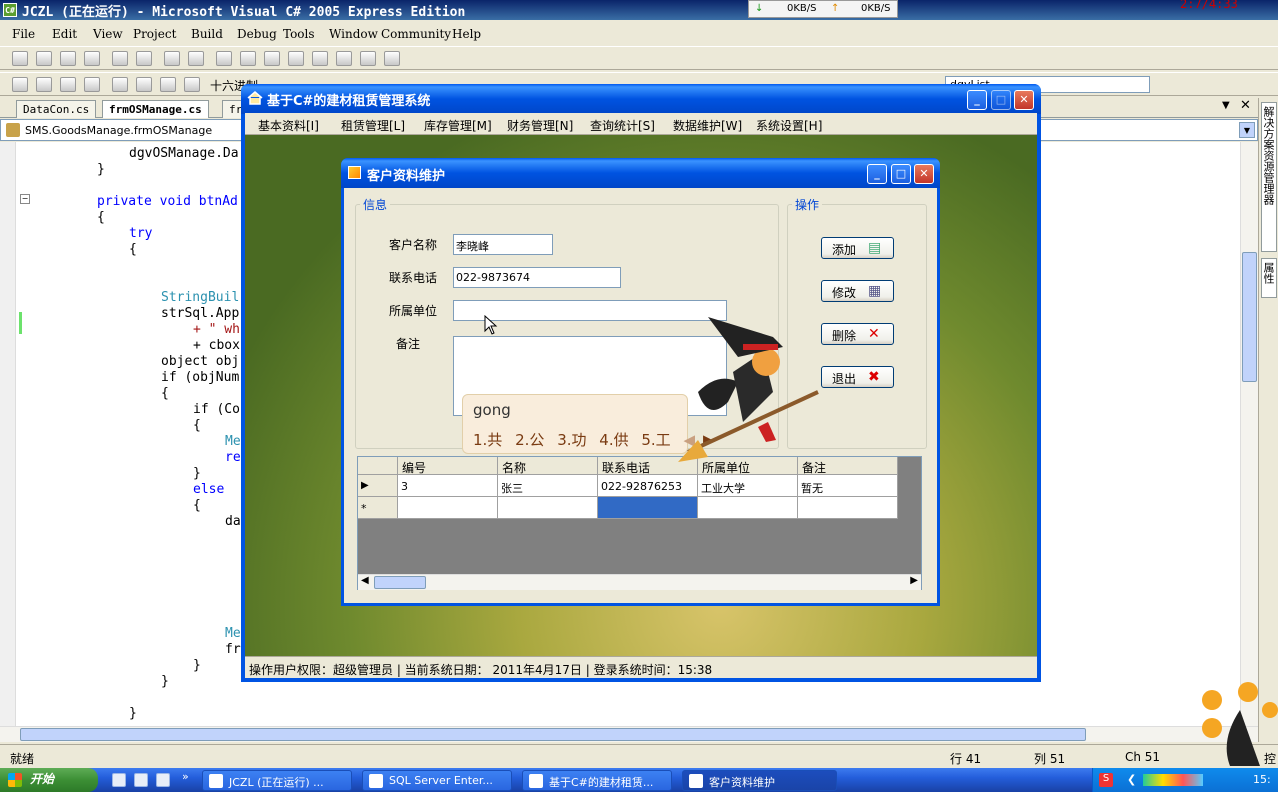 The image size is (1278, 792). Describe the element at coordinates (655, 440) in the screenshot. I see `ime-candidate: 5.工` at that location.